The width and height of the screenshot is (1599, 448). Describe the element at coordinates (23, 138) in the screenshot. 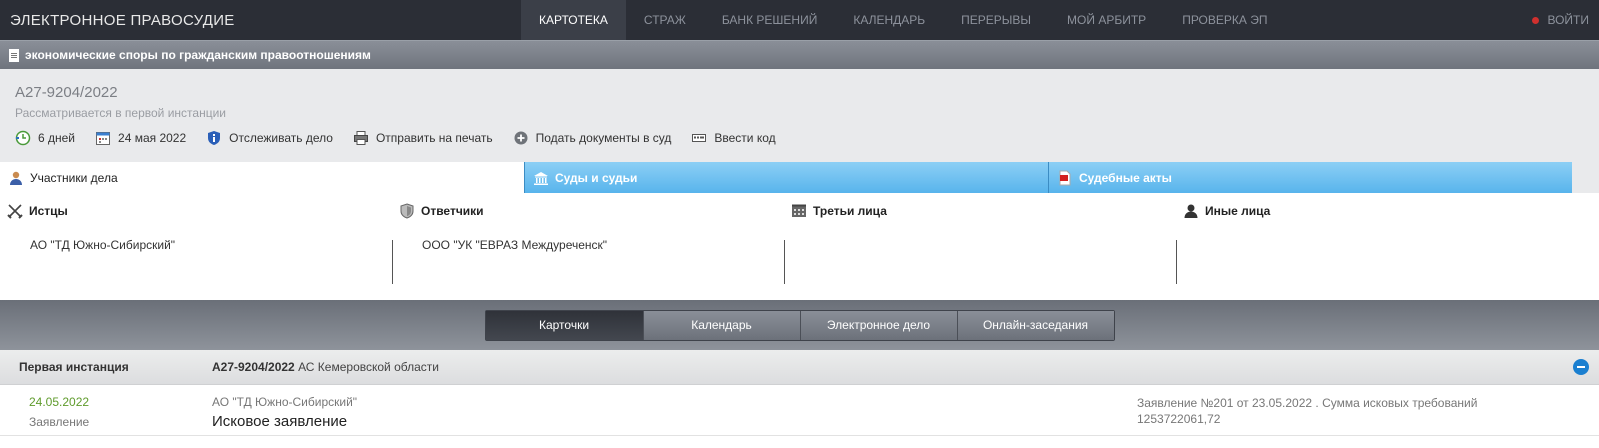

I see `clock-back-icon` at that location.